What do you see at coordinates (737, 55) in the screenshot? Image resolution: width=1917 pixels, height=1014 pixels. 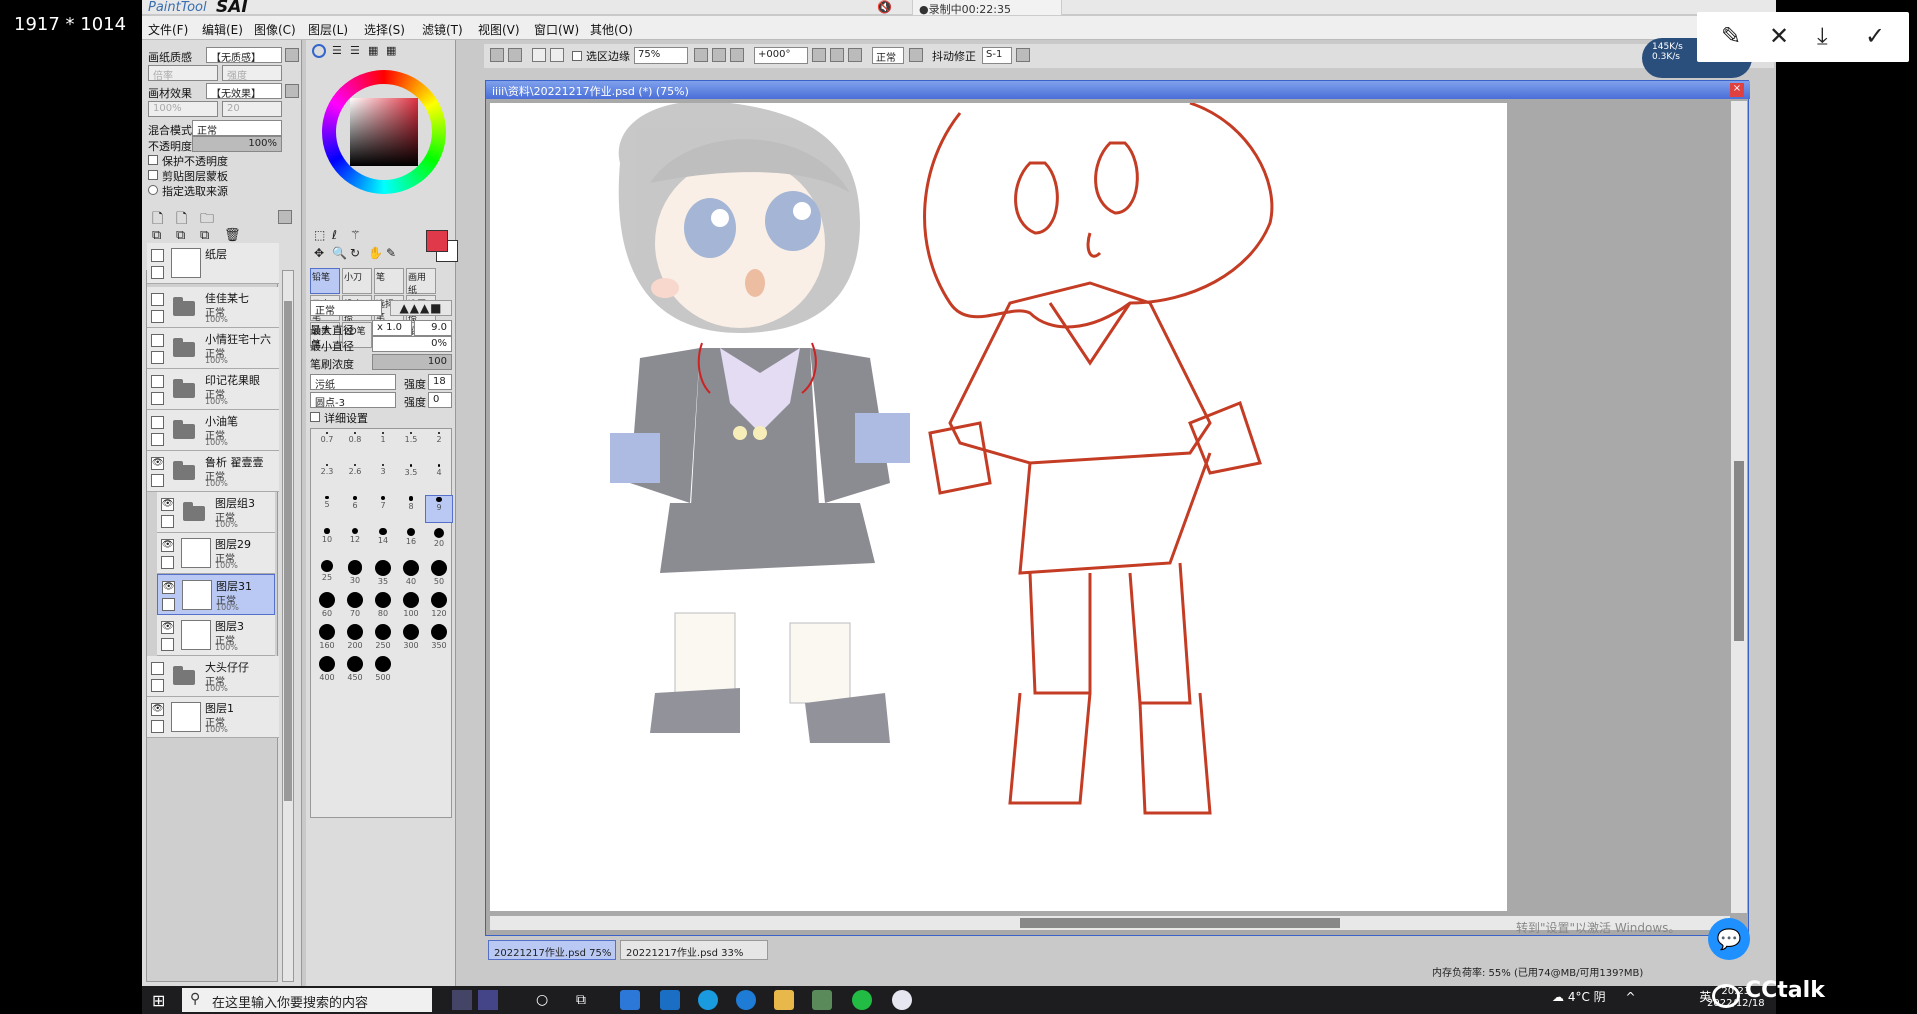 I see `zoom-reset-button` at bounding box center [737, 55].